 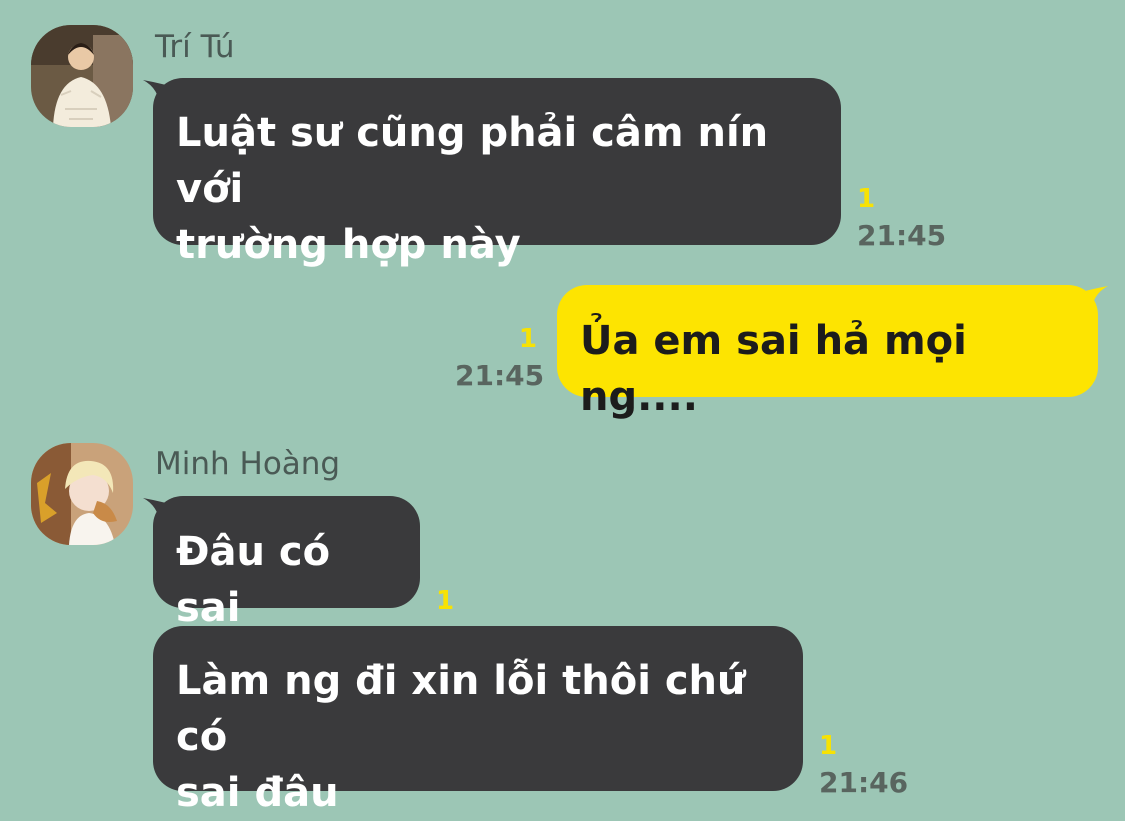 What do you see at coordinates (195, 47) in the screenshot?
I see `sender-name: Trí Tú` at bounding box center [195, 47].